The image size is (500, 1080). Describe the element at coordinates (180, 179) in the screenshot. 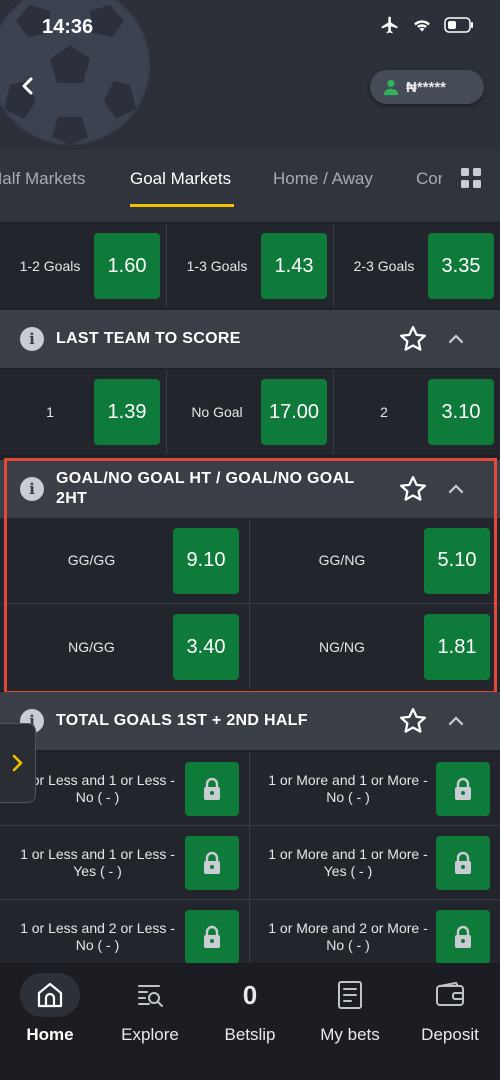

I see `tab-goal-markets: Goal Markets` at that location.